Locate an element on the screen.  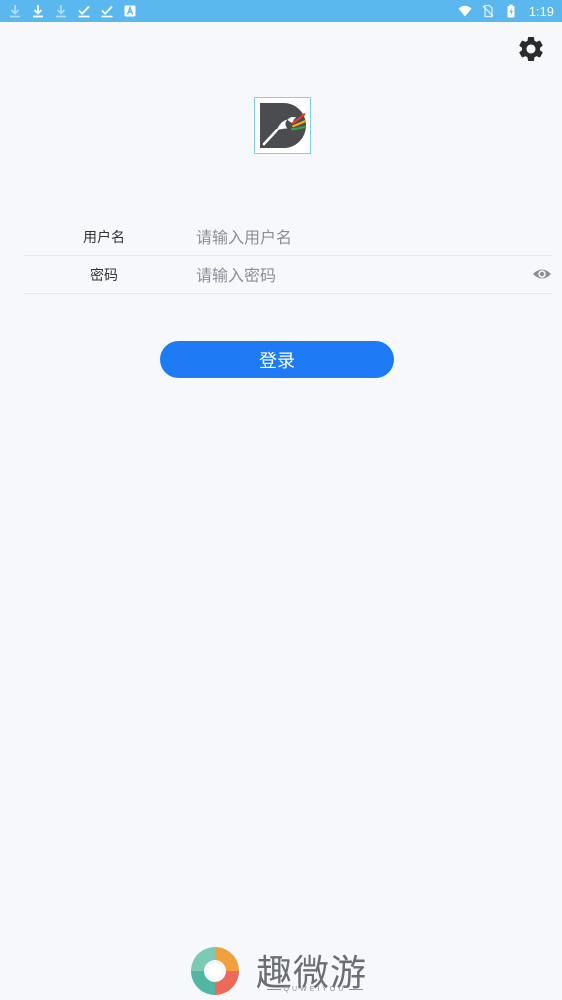
notification-icons is located at coordinates (72, 11).